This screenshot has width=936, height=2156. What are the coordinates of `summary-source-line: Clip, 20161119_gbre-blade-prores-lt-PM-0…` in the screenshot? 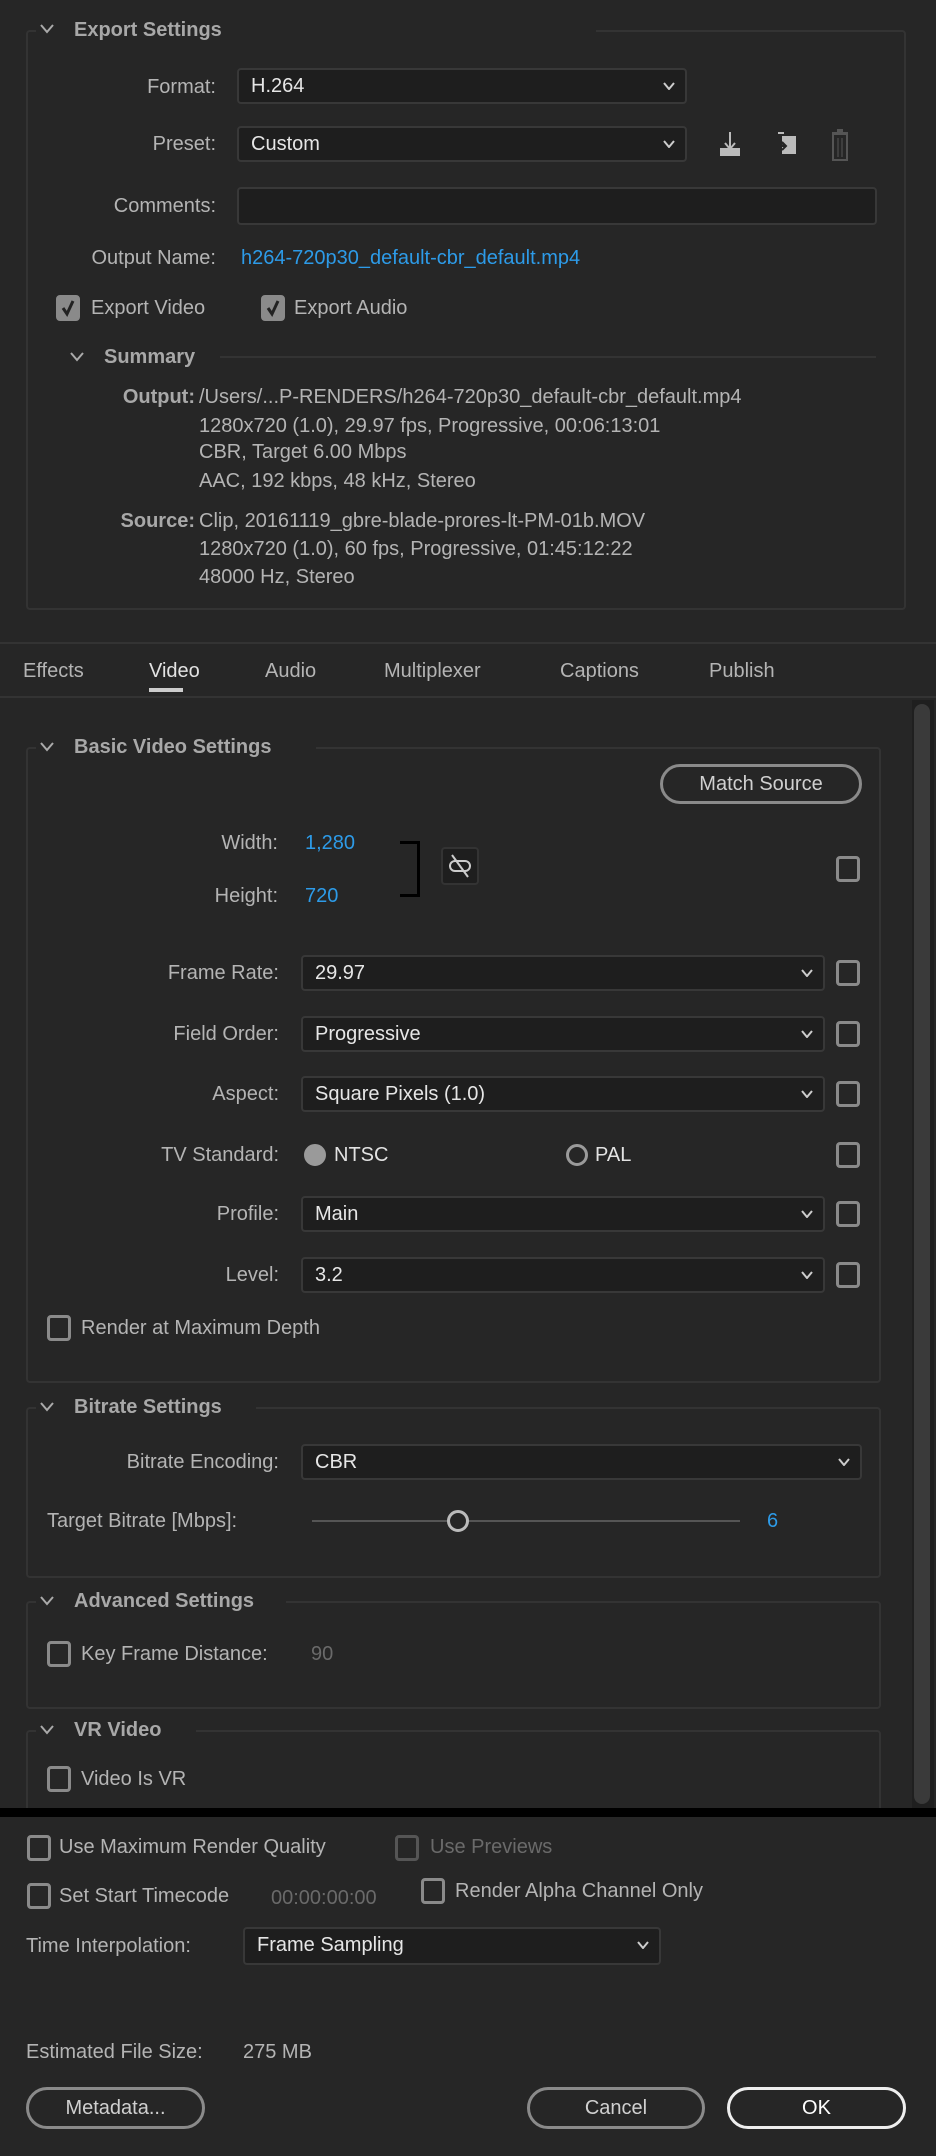 It's located at (422, 521).